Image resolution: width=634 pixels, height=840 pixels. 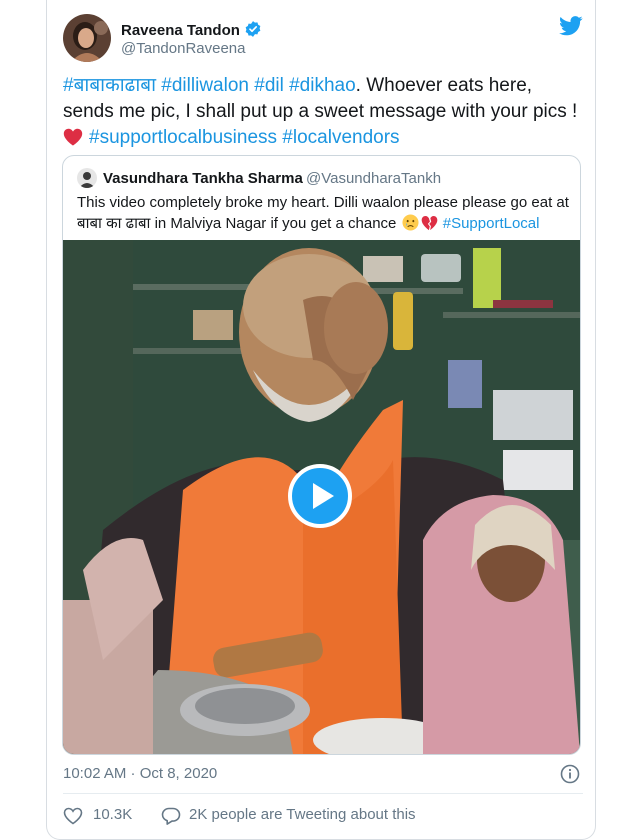 I want to click on hashtag-link: #dikhao, so click(x=322, y=85).